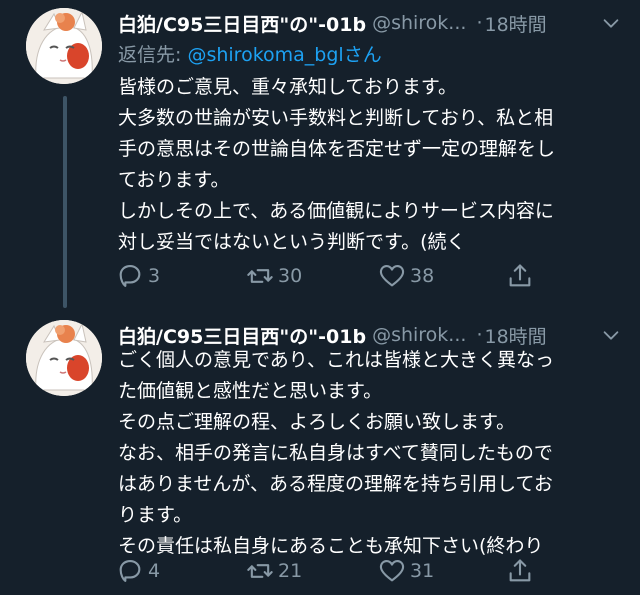  Describe the element at coordinates (242, 23) in the screenshot. I see `display-name: 白狛/C95三日目西"の"-01b` at that location.